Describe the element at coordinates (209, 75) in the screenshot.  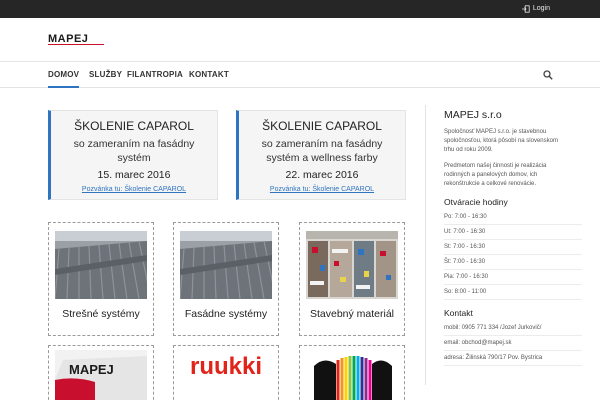
I see `nav-item-kontakt: KONTAKT` at that location.